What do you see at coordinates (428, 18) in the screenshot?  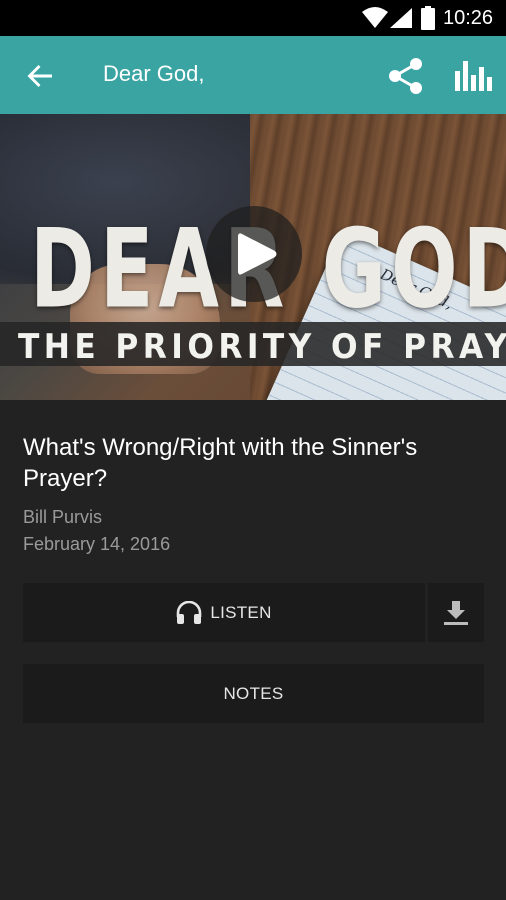 I see `battery-icon` at bounding box center [428, 18].